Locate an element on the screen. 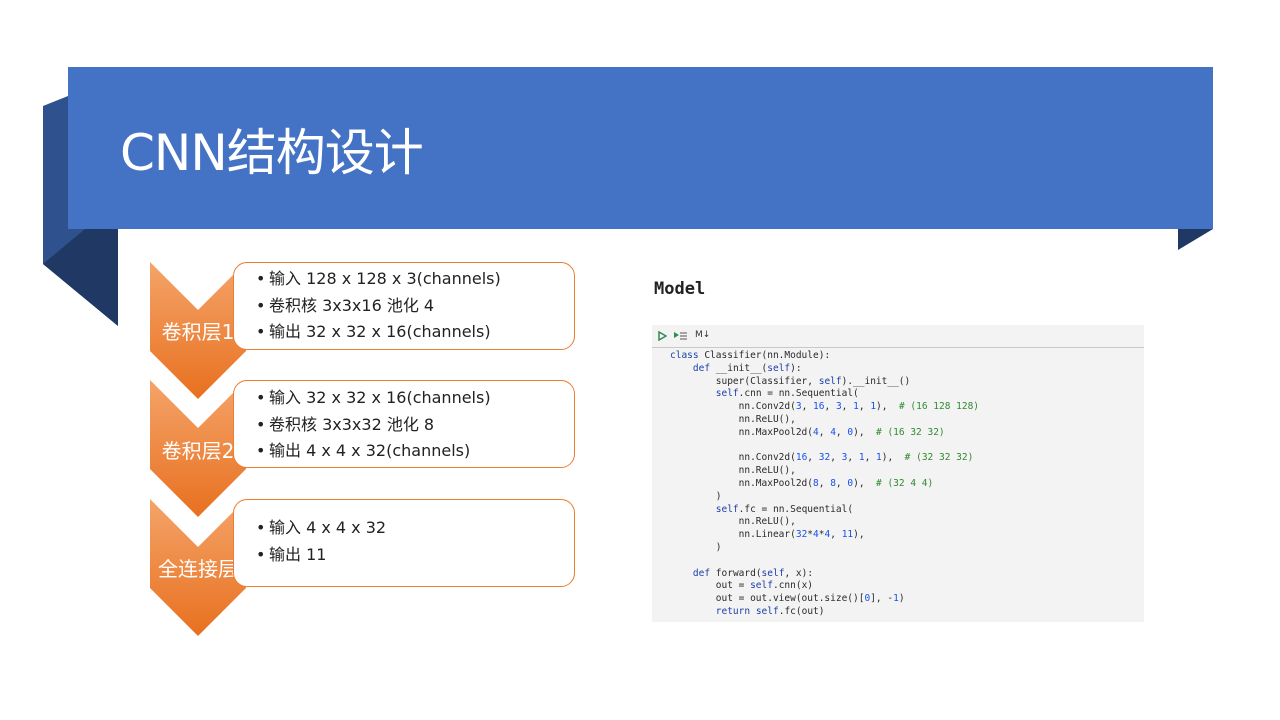 The height and width of the screenshot is (720, 1280). play-icon is located at coordinates (662, 336).